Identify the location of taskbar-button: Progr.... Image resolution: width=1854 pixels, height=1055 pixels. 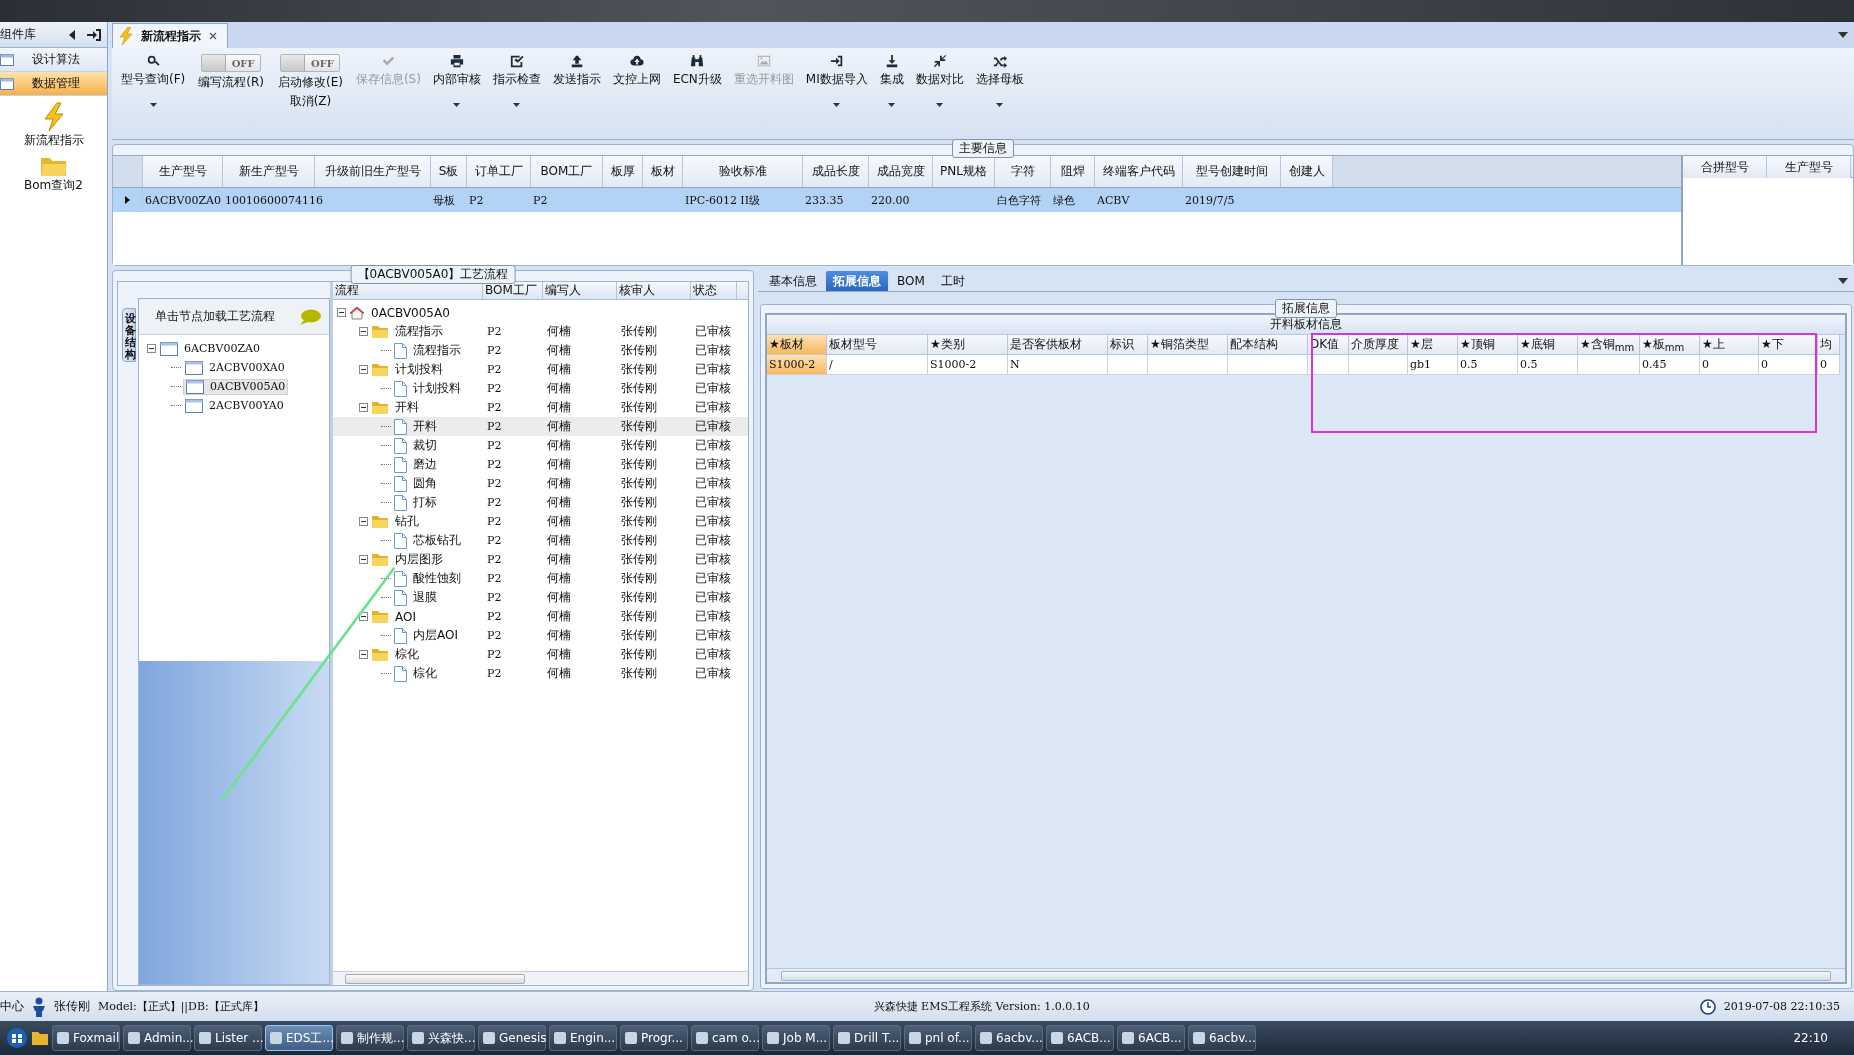
(654, 1038).